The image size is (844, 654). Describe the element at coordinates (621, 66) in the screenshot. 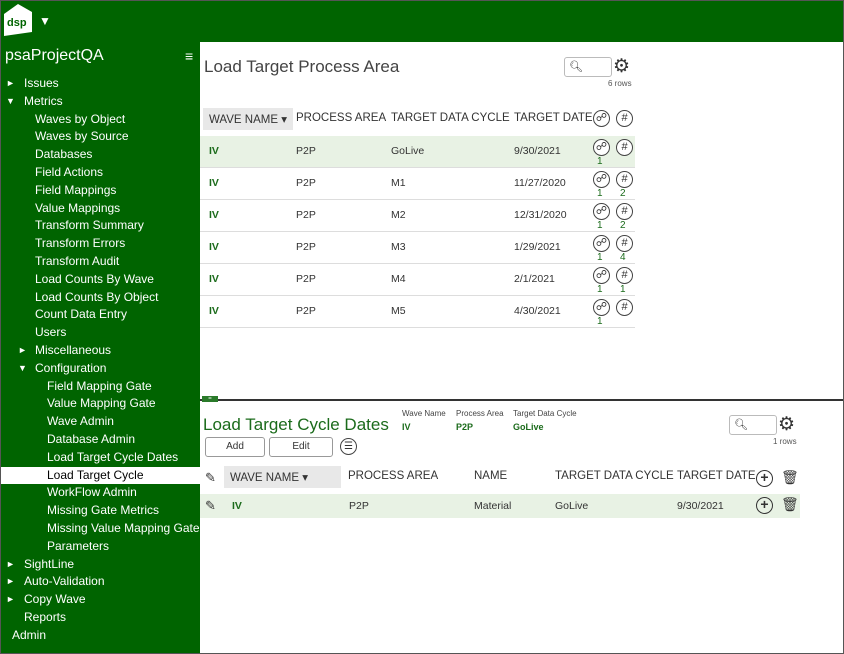

I see `panel1-gear-icon: ⚙` at that location.